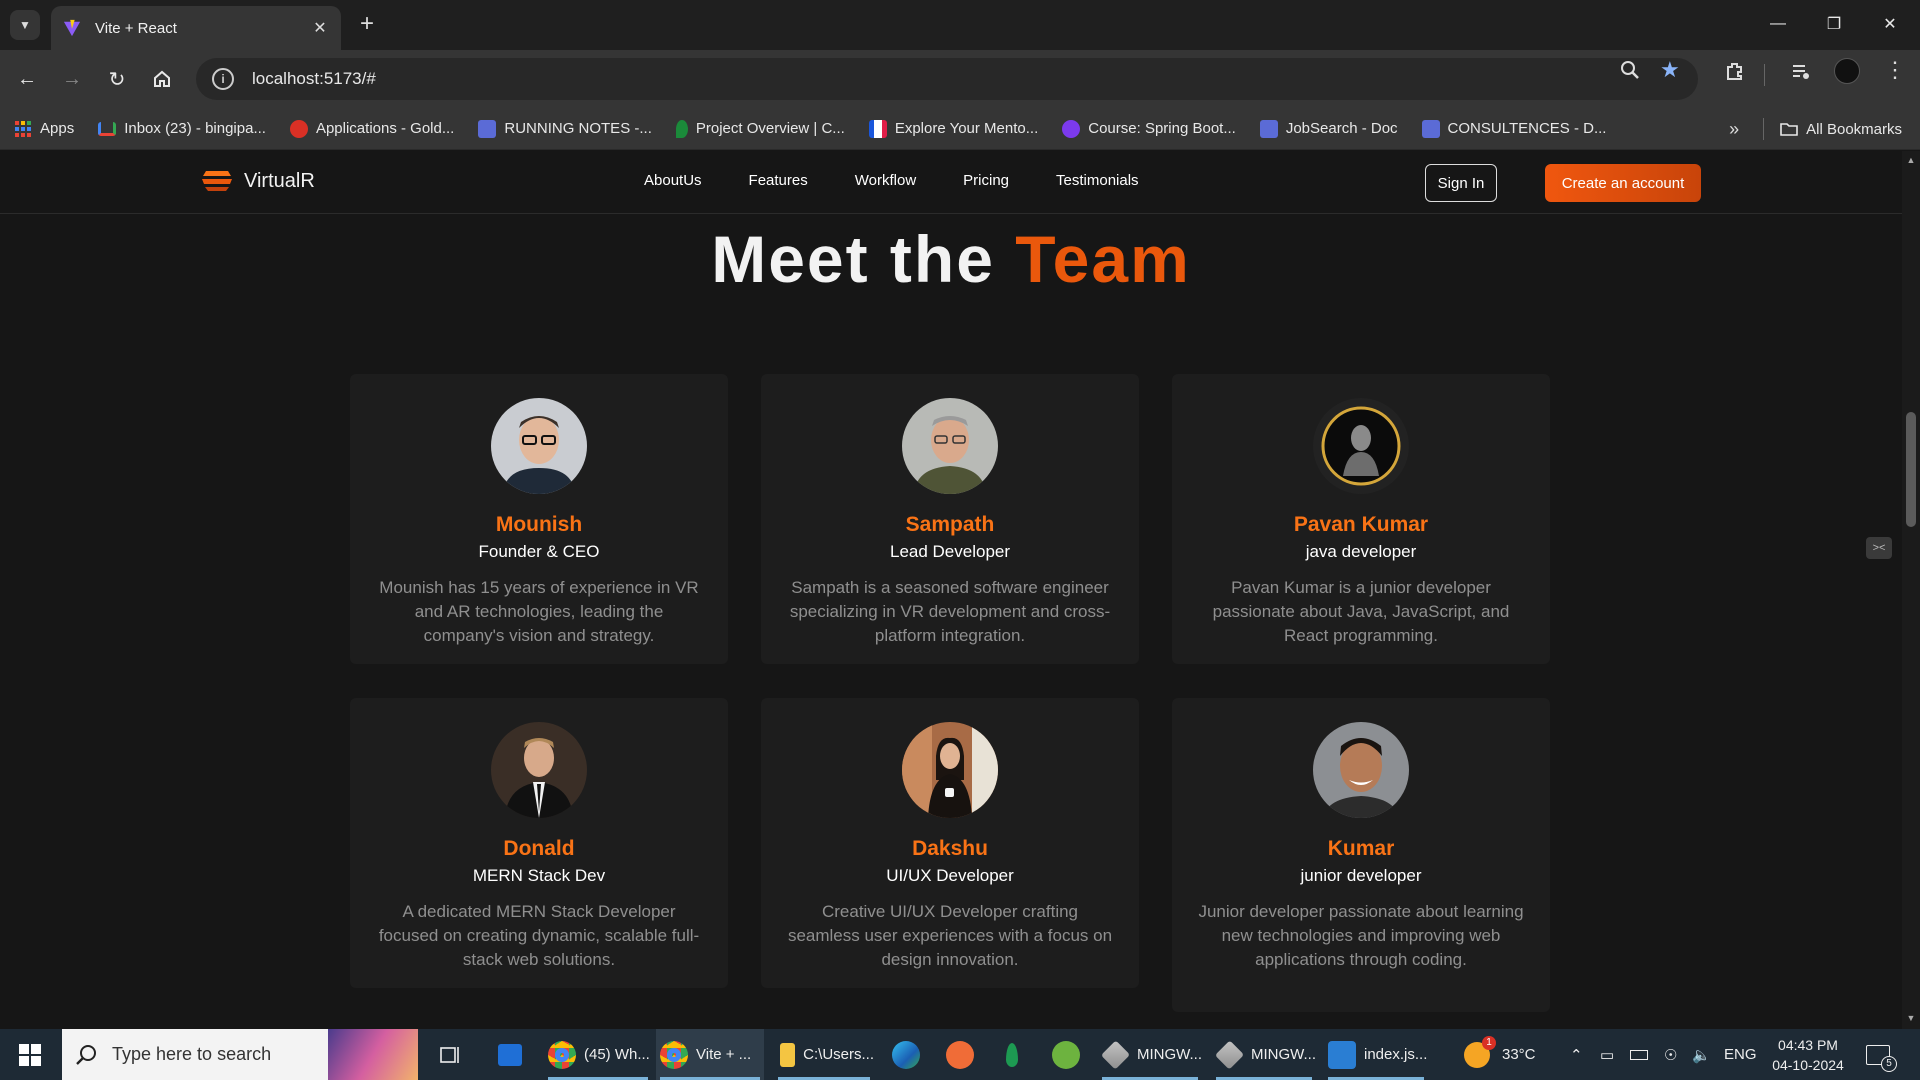  I want to click on scroll-up-arrow-icon: ▲, so click(1911, 160).